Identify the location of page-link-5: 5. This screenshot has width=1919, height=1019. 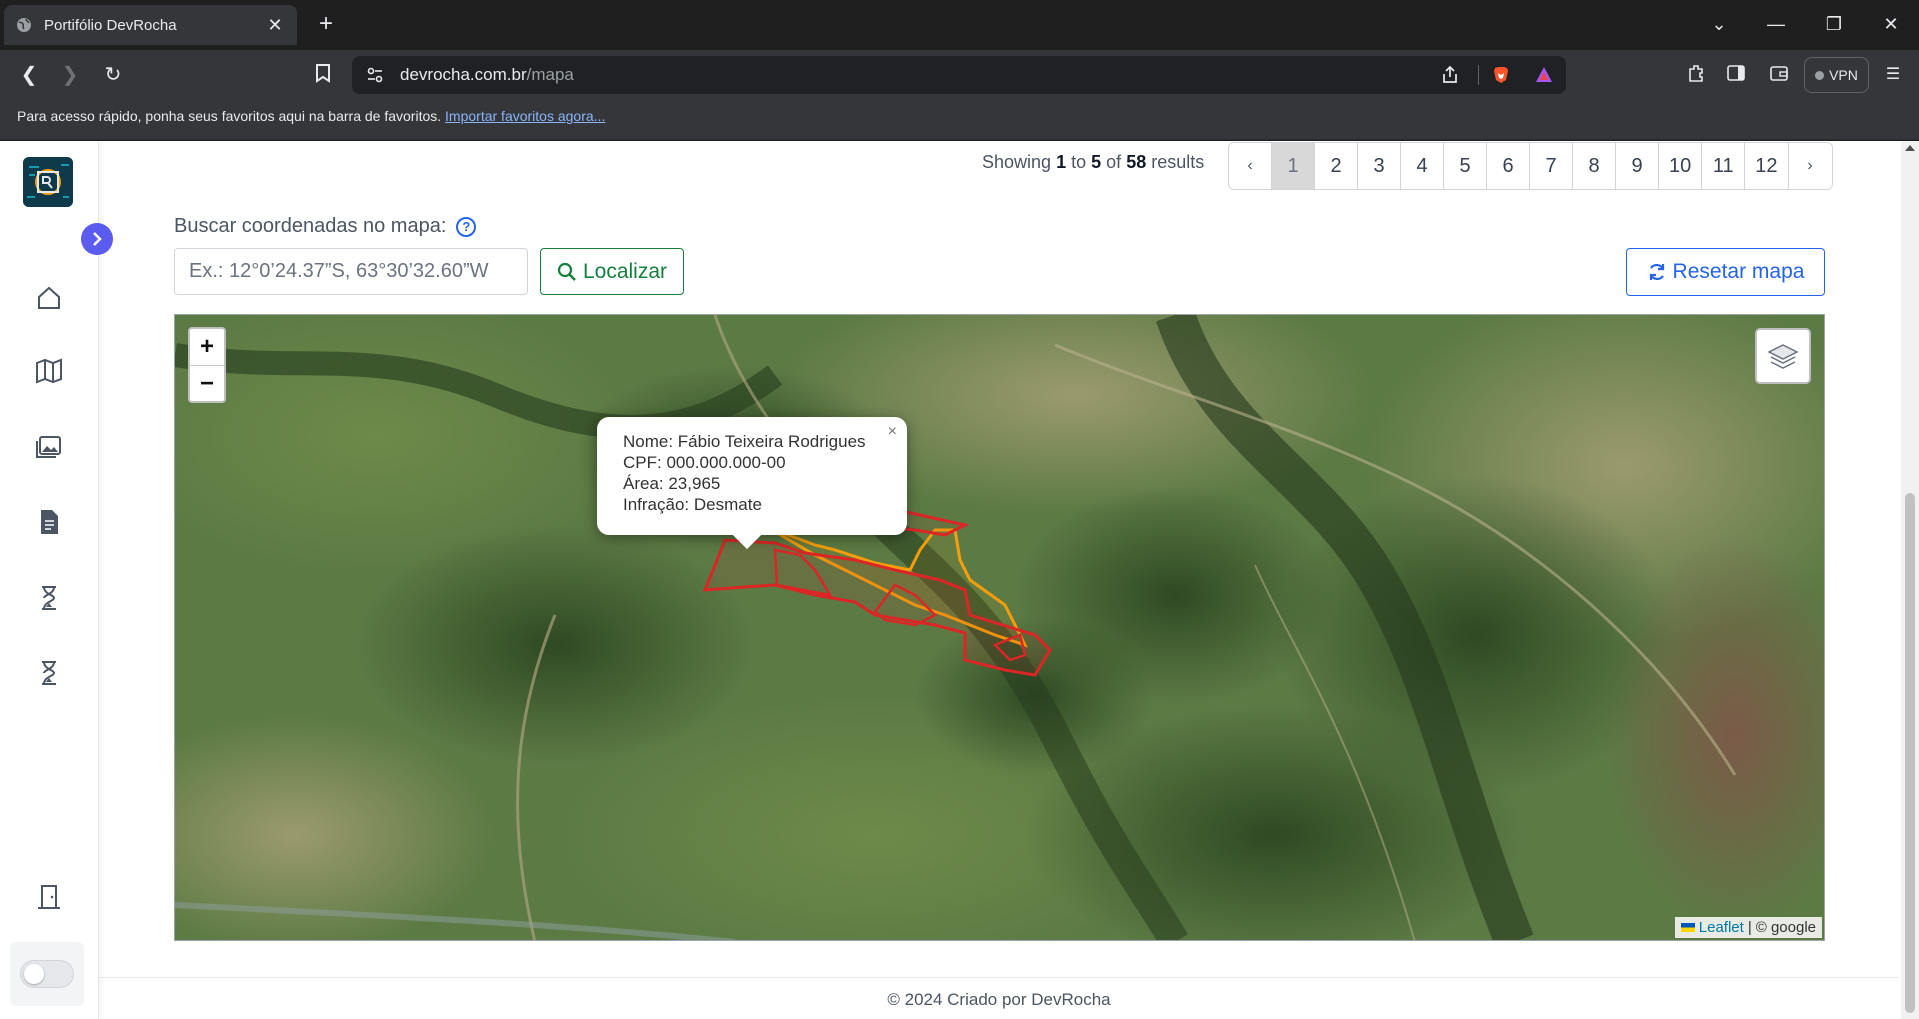
(1465, 166).